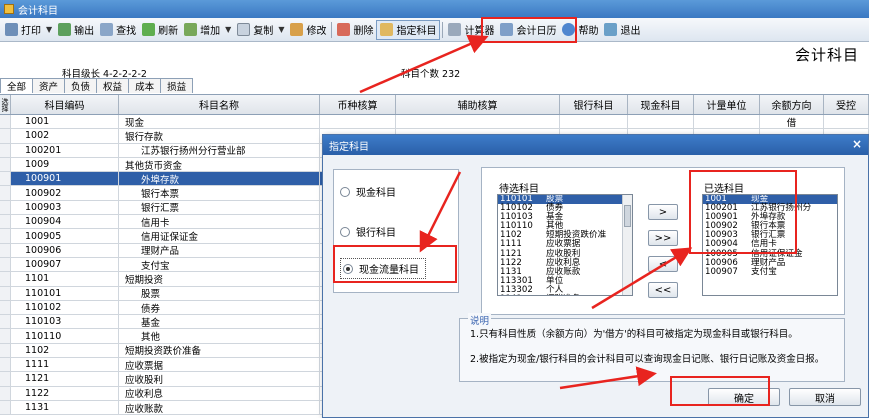  Describe the element at coordinates (145, 85) in the screenshot. I see `tab-cost: 成本` at that location.